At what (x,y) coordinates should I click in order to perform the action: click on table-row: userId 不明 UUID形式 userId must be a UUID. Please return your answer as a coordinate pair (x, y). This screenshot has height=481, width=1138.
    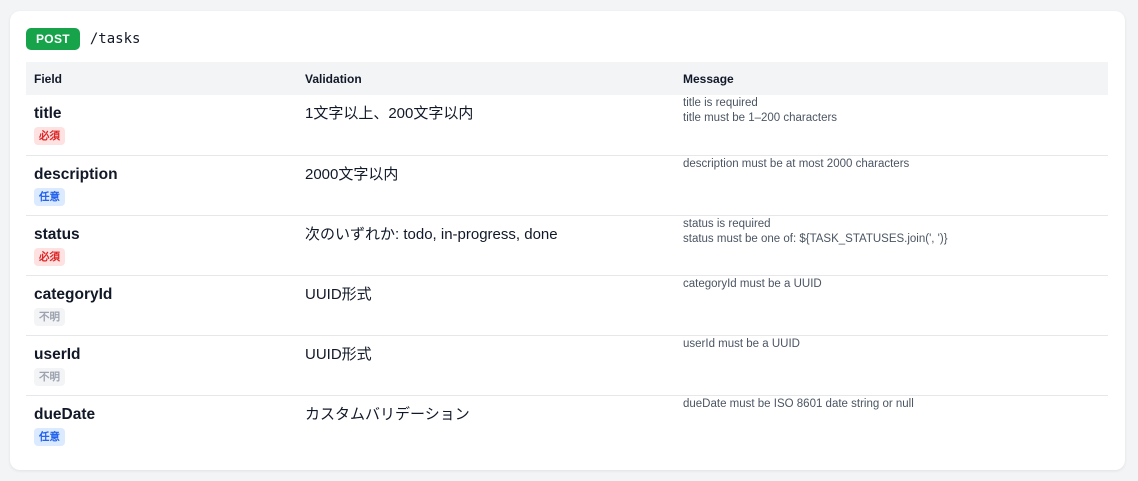
    Looking at the image, I should click on (567, 365).